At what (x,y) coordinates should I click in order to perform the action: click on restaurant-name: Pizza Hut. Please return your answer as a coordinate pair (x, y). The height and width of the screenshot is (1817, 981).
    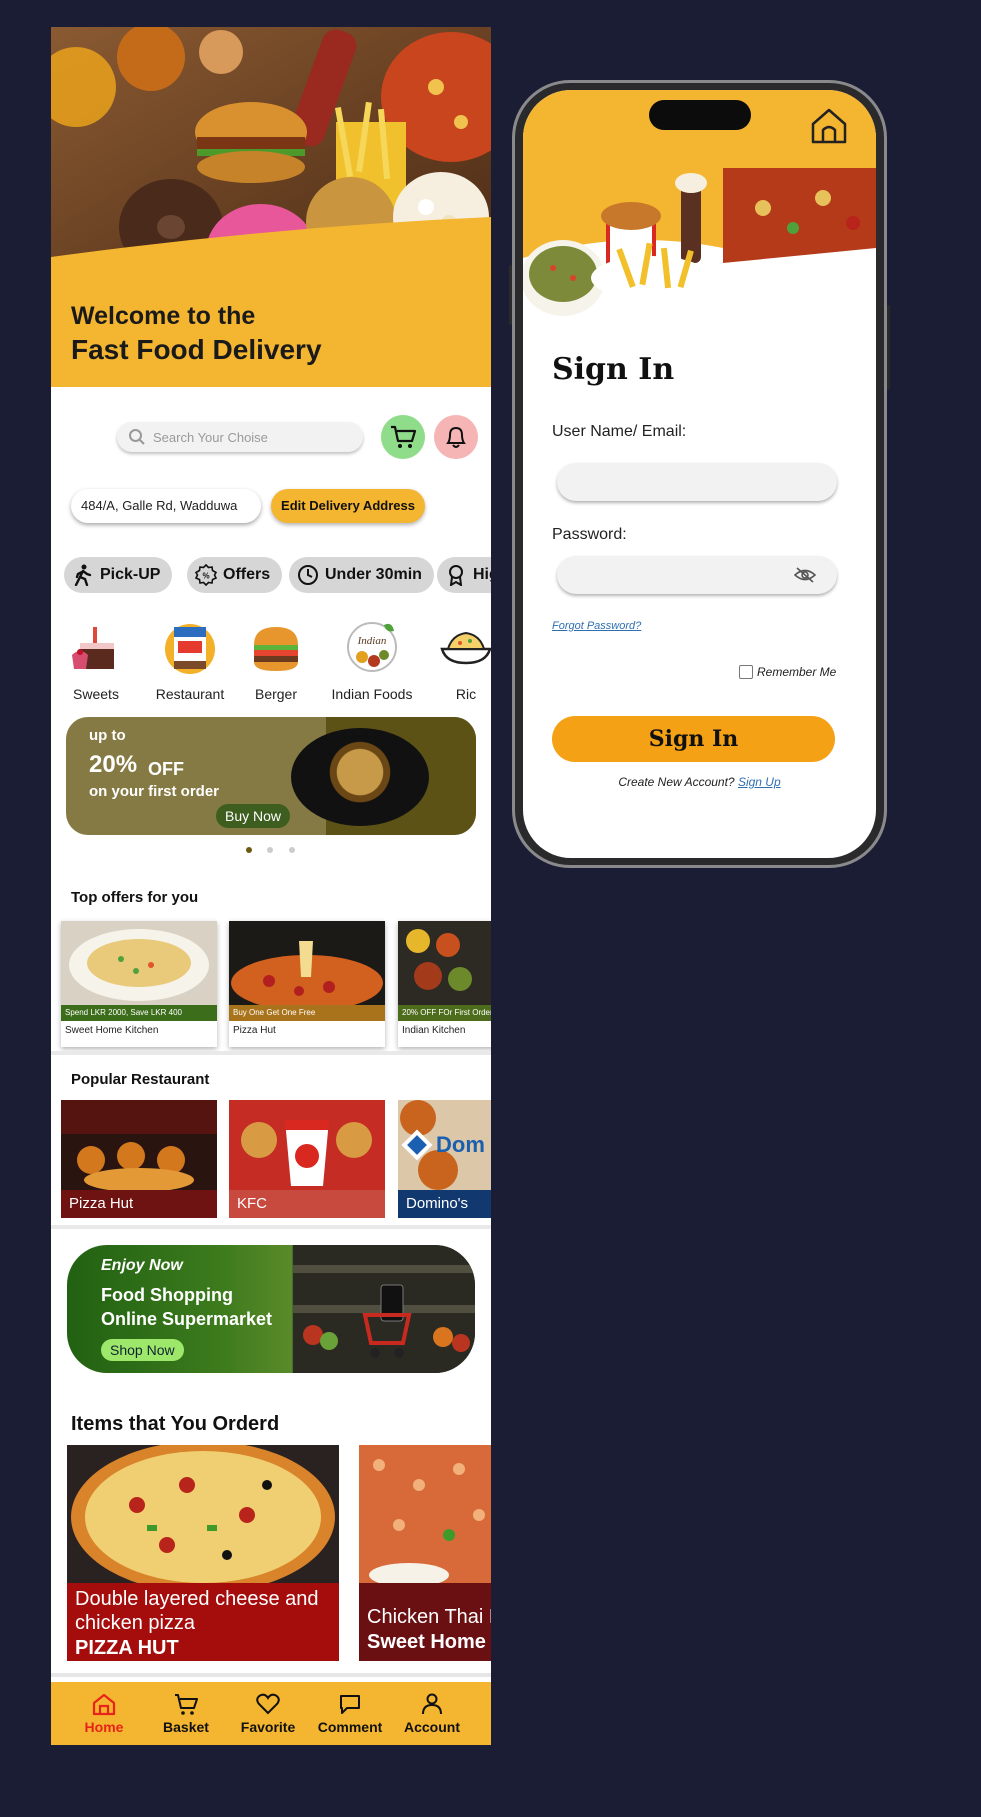
    Looking at the image, I should click on (139, 1204).